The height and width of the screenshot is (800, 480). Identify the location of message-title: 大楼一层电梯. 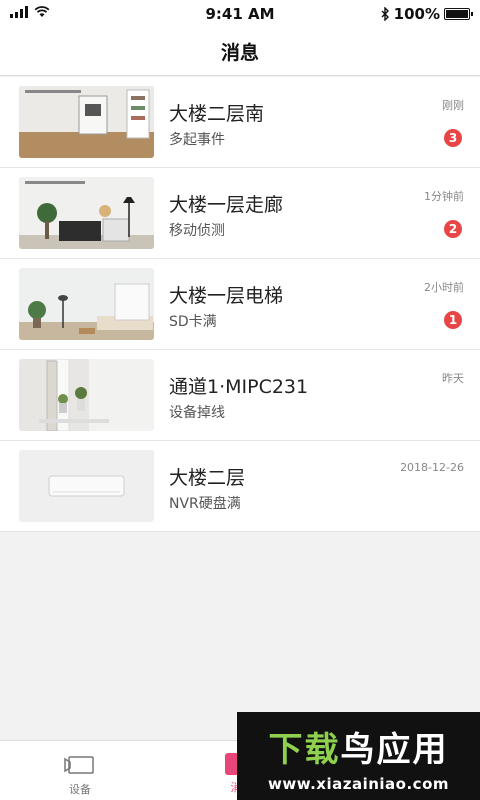
(226, 296).